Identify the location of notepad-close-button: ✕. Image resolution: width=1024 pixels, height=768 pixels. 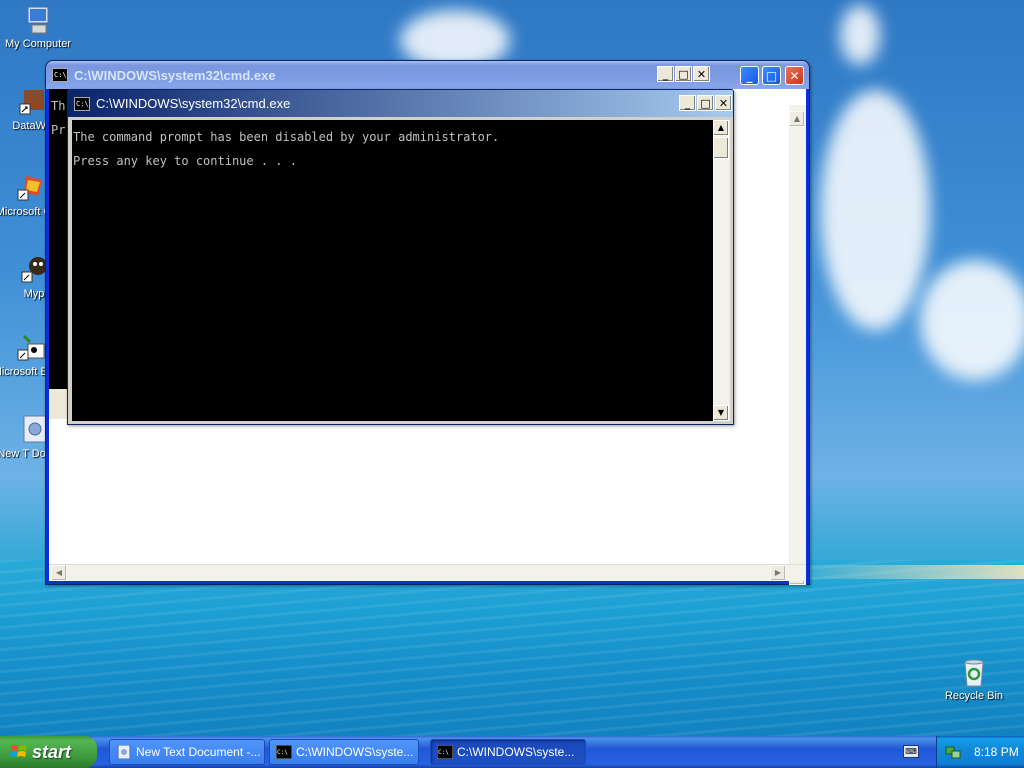
(794, 75).